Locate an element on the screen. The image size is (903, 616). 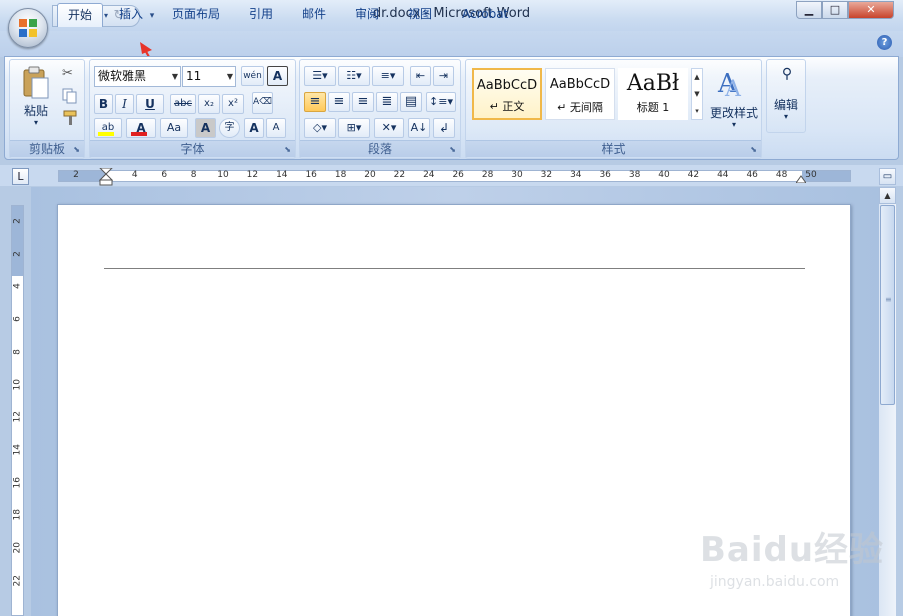
font-color-bar is located at coordinates (139, 134).